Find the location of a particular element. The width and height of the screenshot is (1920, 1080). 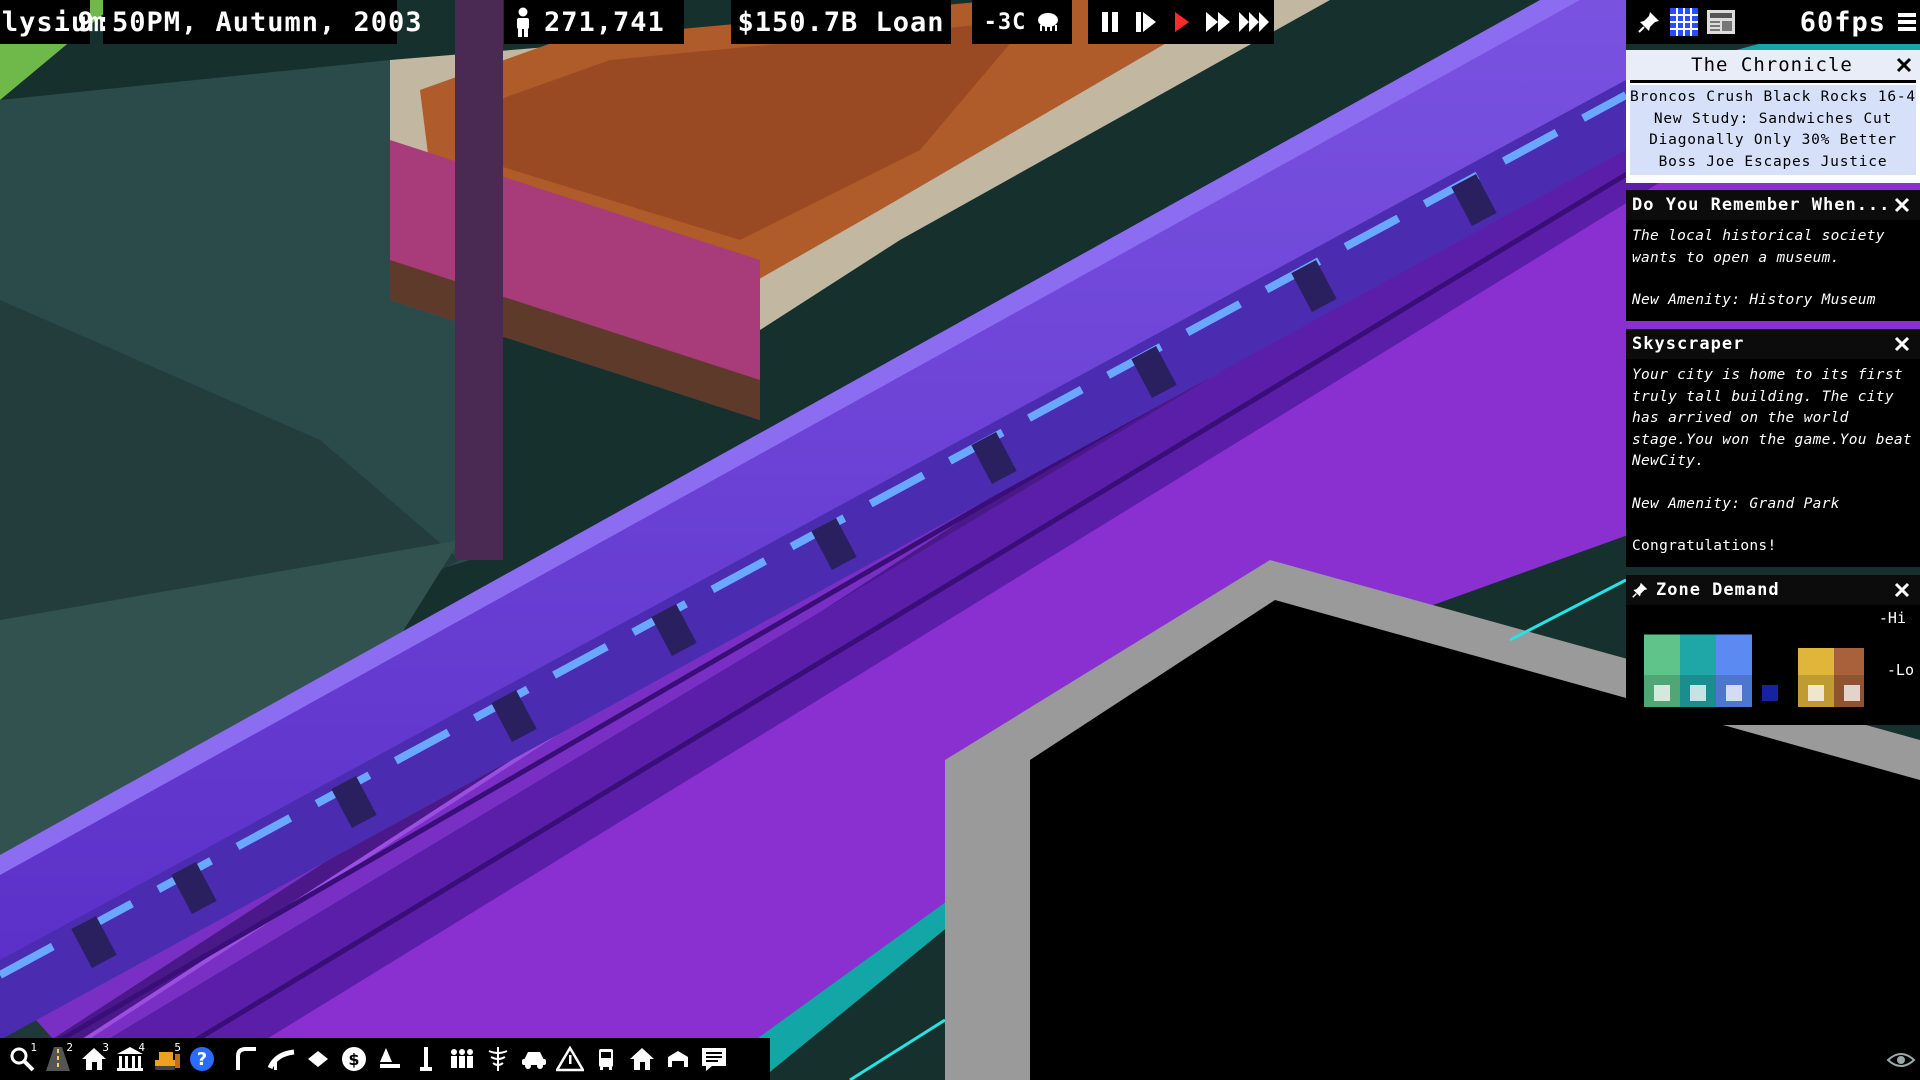

pause-button is located at coordinates (1110, 22).